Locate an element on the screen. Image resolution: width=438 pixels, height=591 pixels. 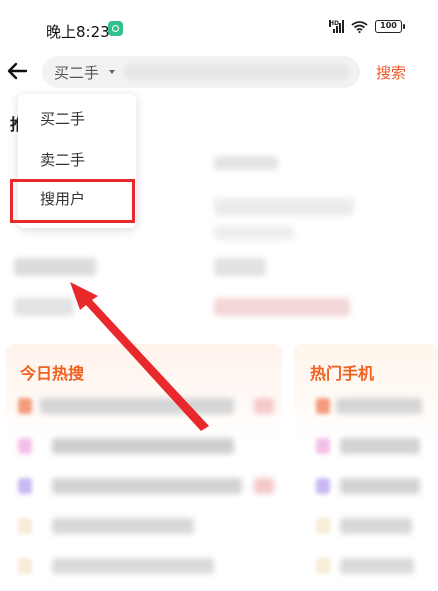
search-button: 搜索 is located at coordinates (391, 72).